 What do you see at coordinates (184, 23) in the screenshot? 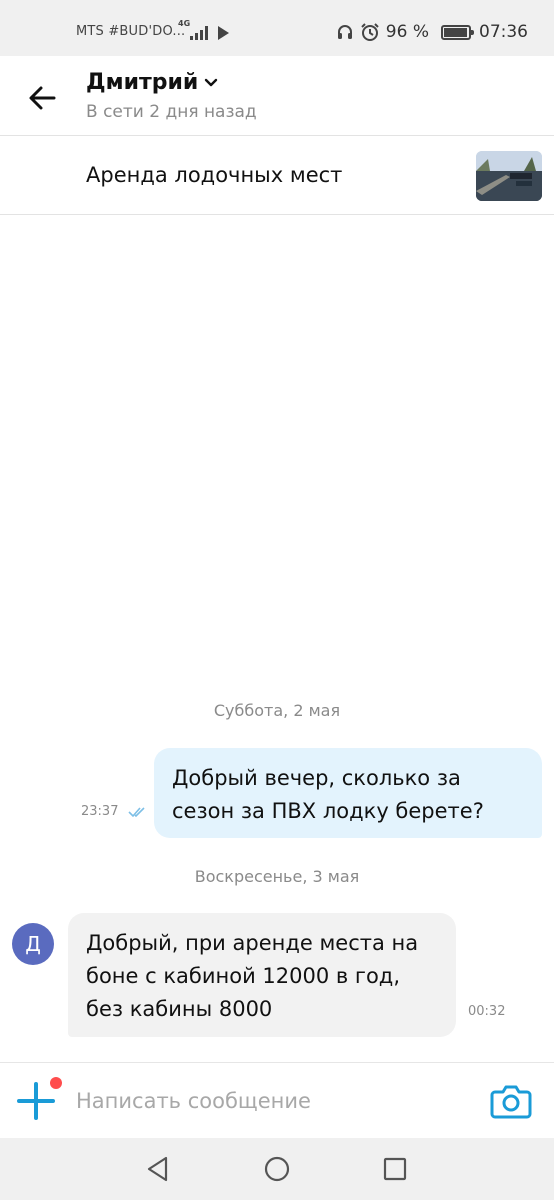
I see `network-type-label: 4G` at bounding box center [184, 23].